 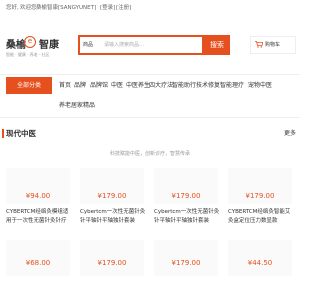 I want to click on product-card: ¥44.50, so click(x=260, y=270).